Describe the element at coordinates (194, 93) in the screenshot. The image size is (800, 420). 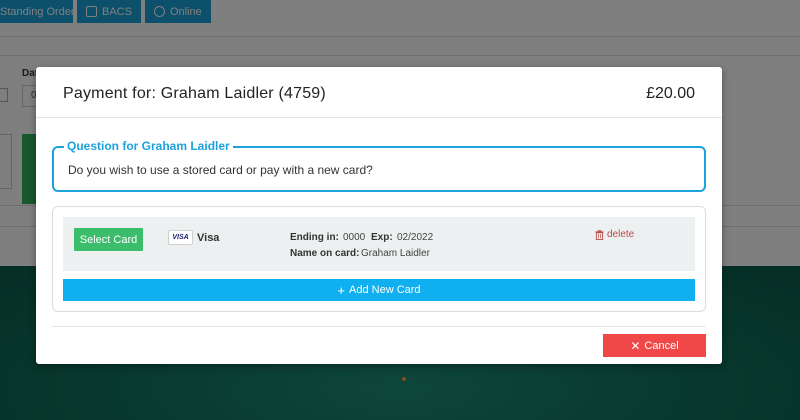
I see `modal-title: Payment for: Graham Laidler (4759)` at that location.